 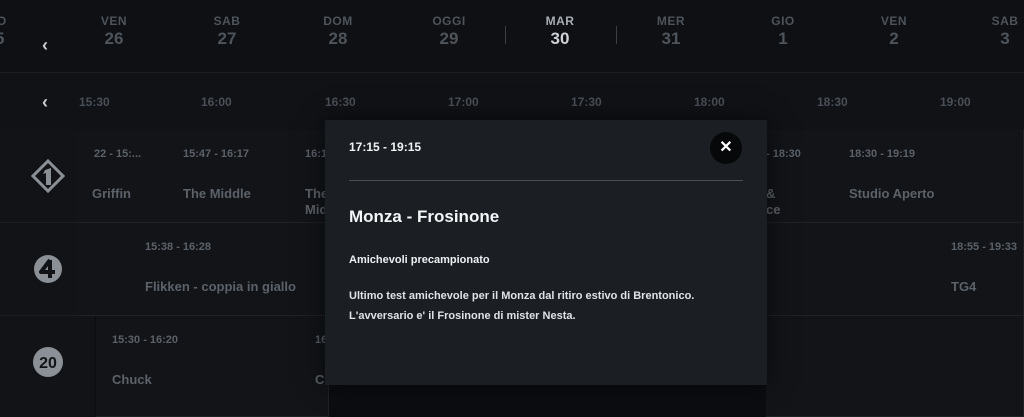 I want to click on day-number: 29, so click(x=449, y=38).